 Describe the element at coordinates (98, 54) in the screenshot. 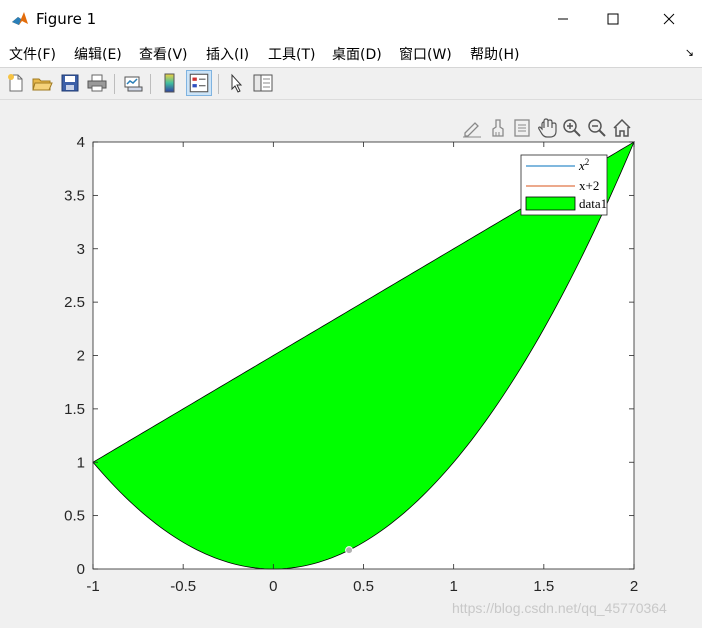

I see `menu-edit: 编辑(E)` at that location.